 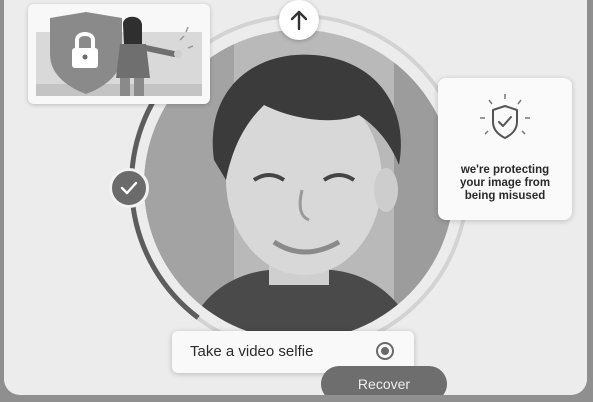 What do you see at coordinates (384, 380) in the screenshot?
I see `recover-button: Recover` at bounding box center [384, 380].